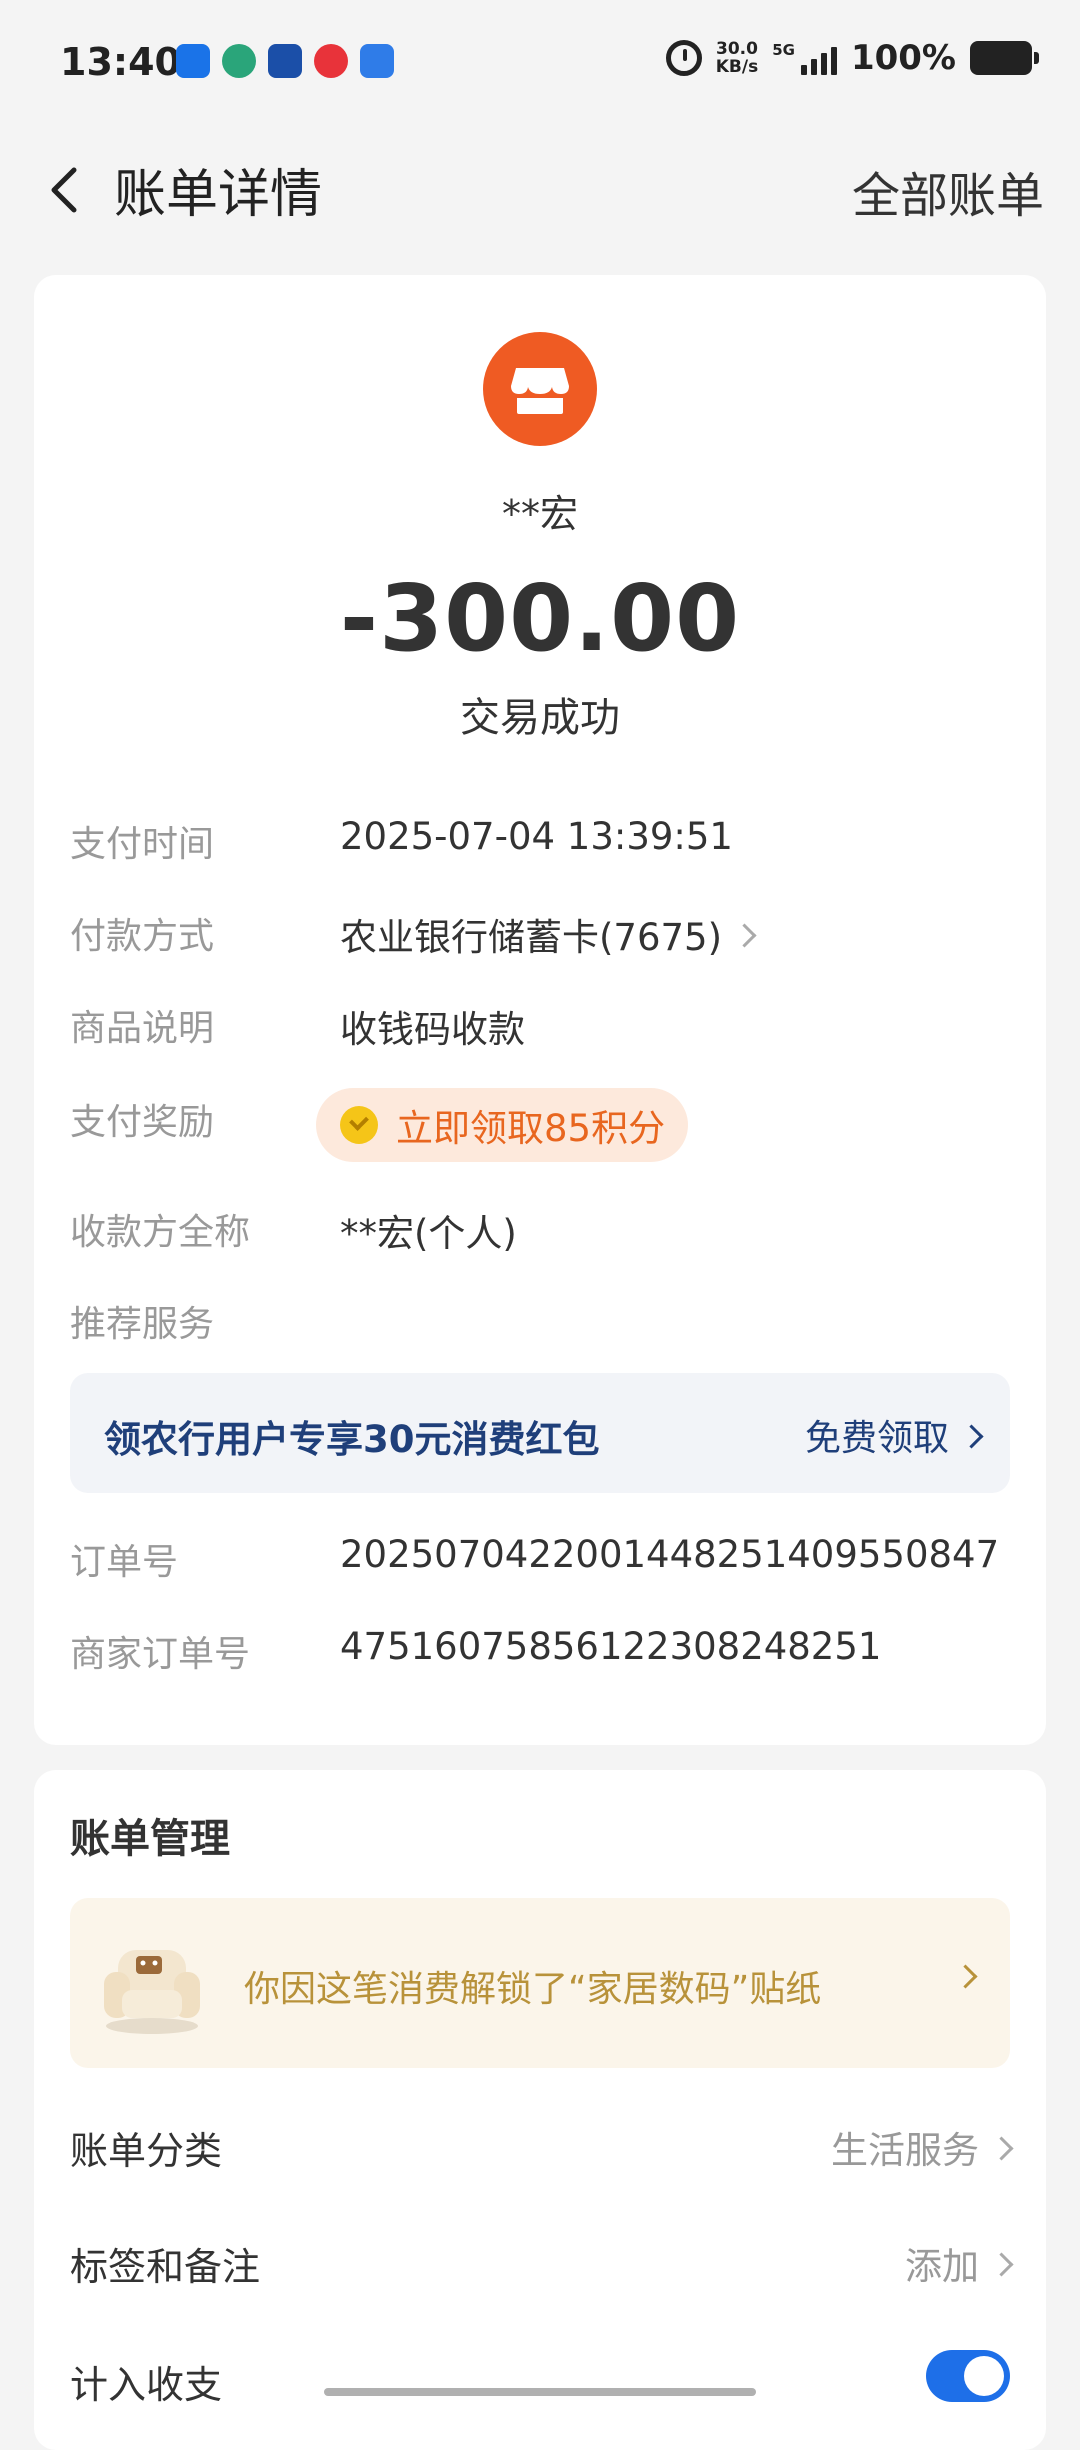 This screenshot has height=2450, width=1080. I want to click on signal-icon: 5G, so click(804, 58).